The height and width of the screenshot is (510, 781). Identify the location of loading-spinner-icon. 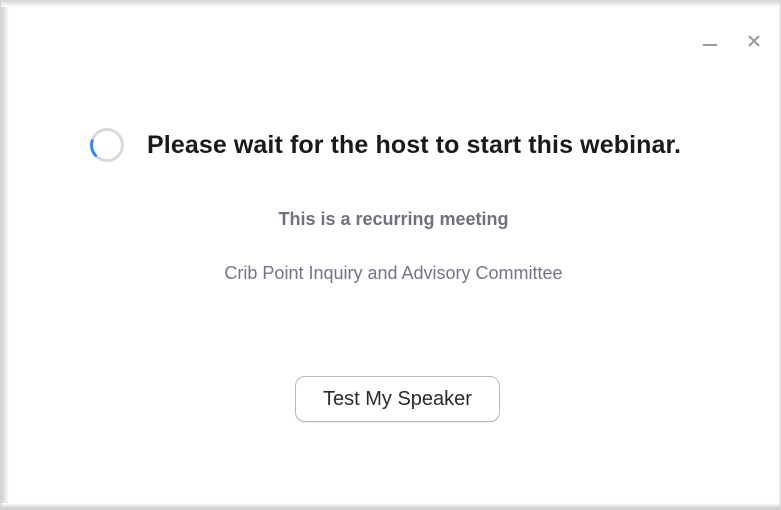
(107, 145).